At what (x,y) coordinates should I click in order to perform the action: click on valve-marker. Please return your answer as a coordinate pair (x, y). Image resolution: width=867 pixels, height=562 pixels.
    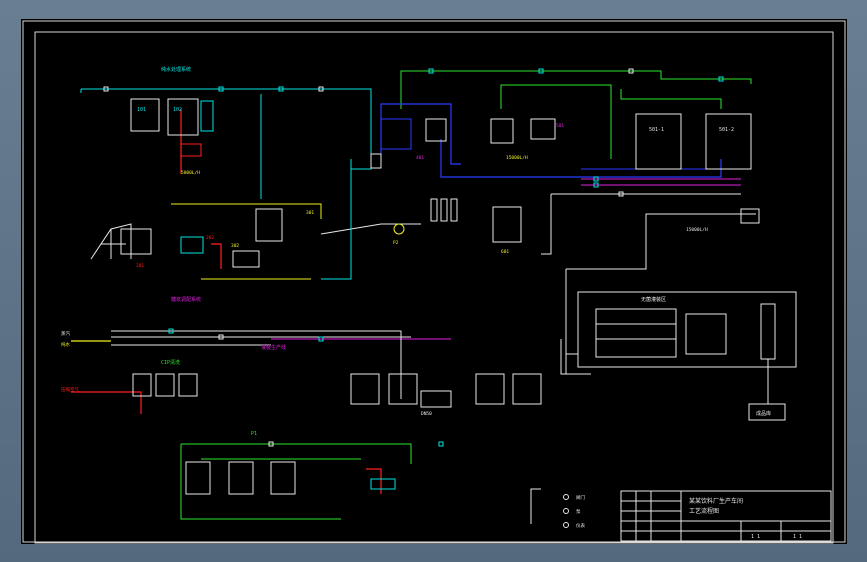
    Looking at the image, I should click on (441, 444).